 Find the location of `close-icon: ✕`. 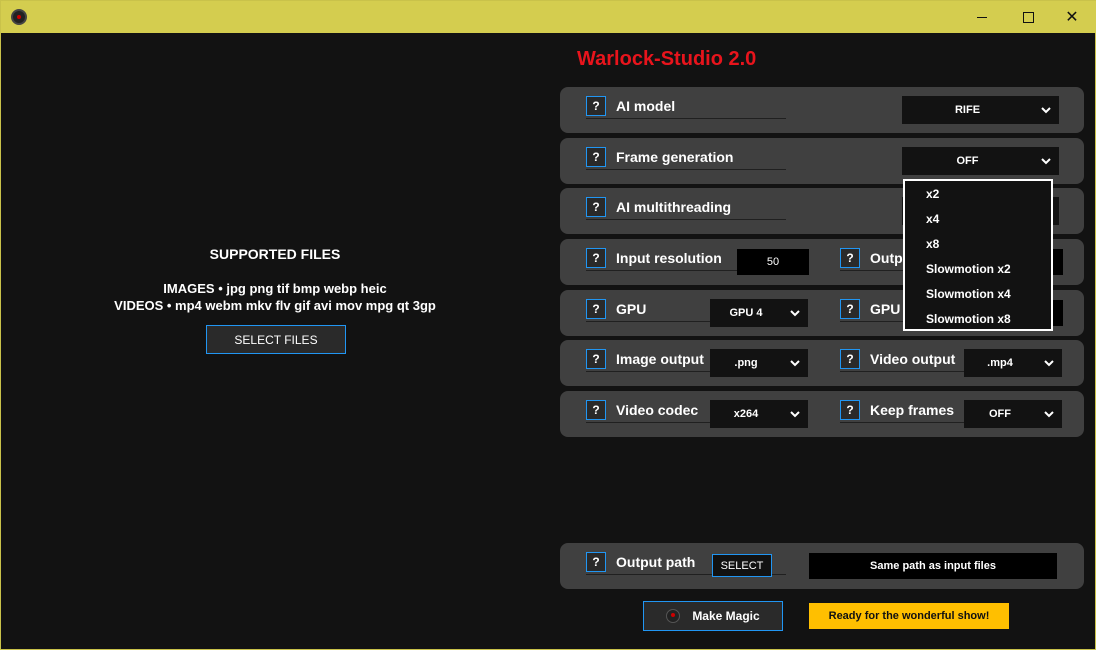

close-icon: ✕ is located at coordinates (1072, 17).